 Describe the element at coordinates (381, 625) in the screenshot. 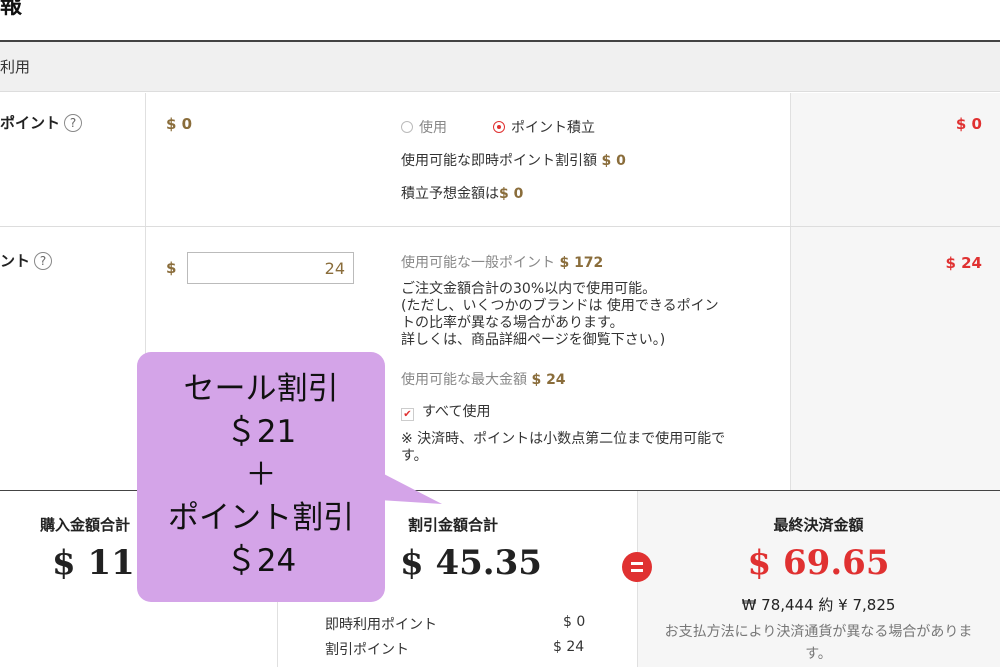

I see `instant-point-summary-label: 即時利用ポイント` at that location.